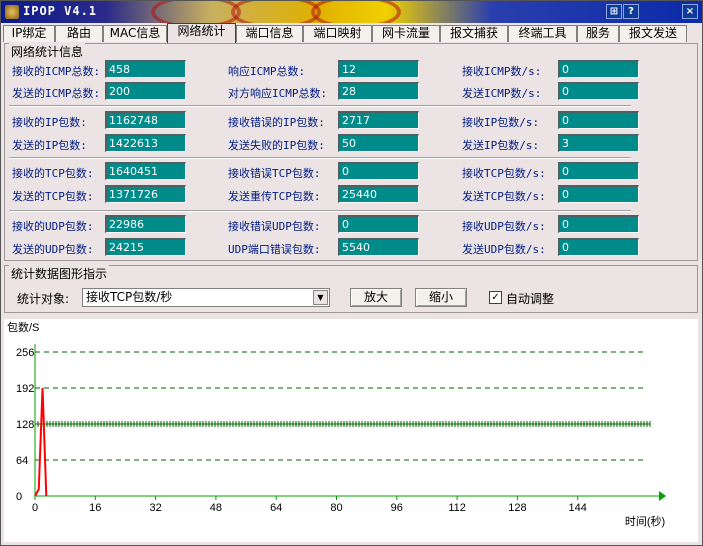  Describe the element at coordinates (320, 297) in the screenshot. I see `chevron-down-icon: ▼` at that location.